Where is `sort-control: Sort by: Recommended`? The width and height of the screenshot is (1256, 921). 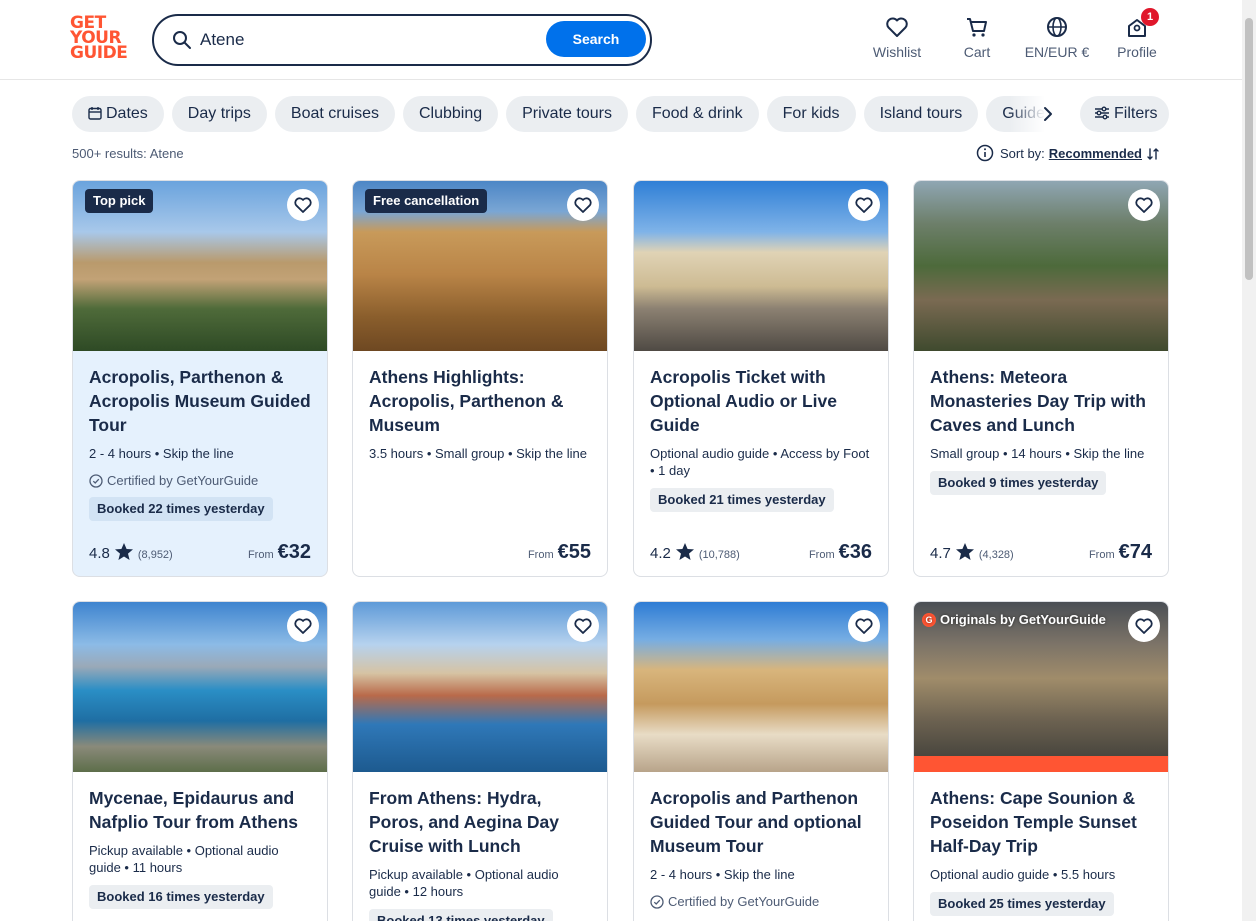
sort-control: Sort by: Recommended is located at coordinates (1068, 154).